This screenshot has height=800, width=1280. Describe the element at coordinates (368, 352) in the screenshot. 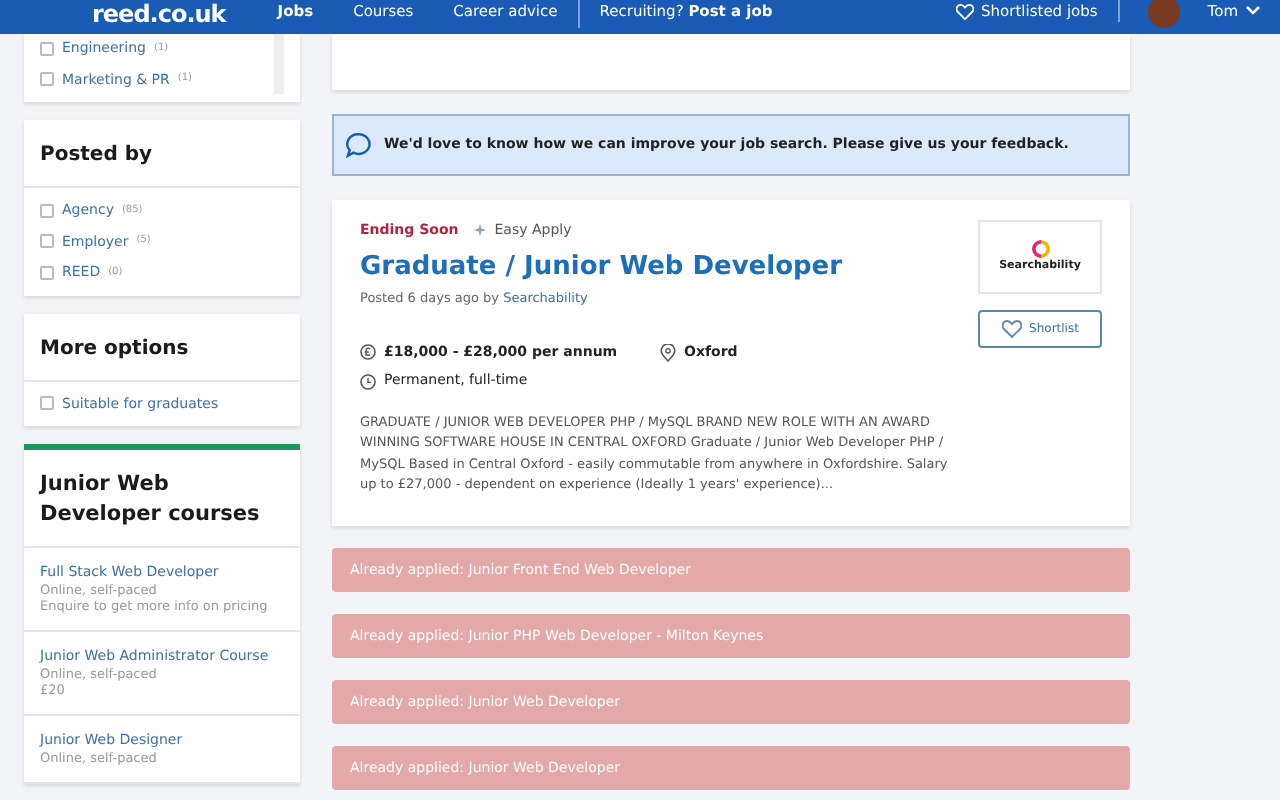

I see `pound-icon` at that location.